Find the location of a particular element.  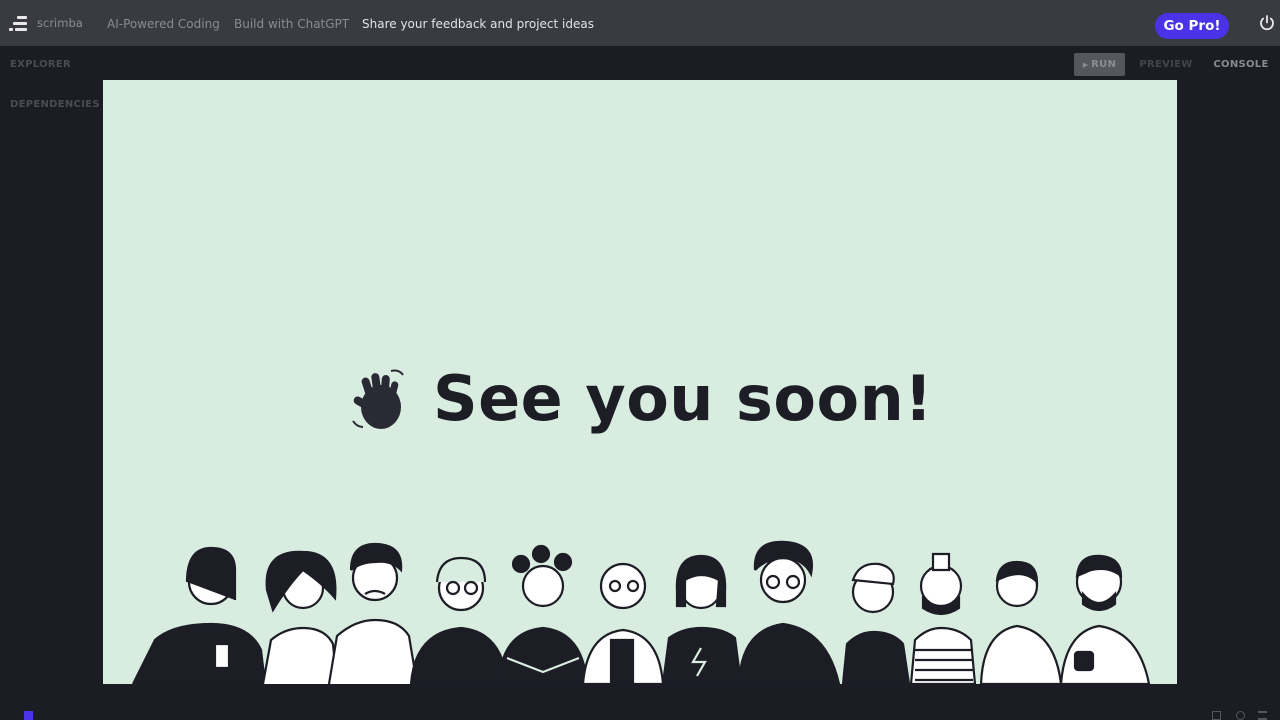

nav-ai-powered-coding: AI-Powered Coding is located at coordinates (163, 24).